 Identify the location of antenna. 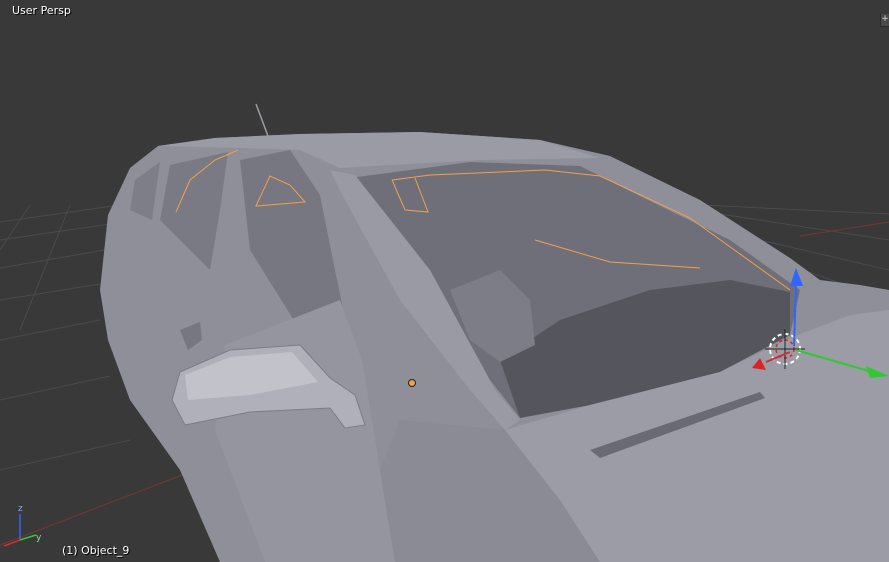
(262, 120).